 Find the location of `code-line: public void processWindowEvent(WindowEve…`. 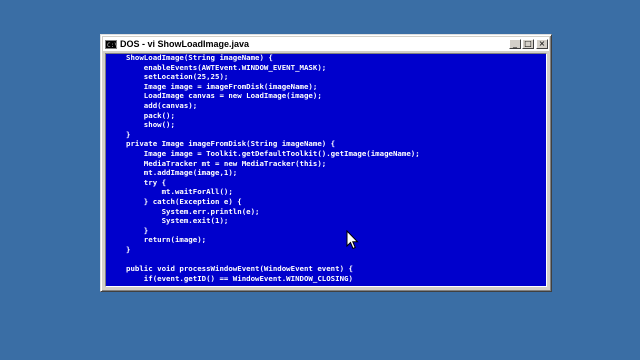

code-line: public void processWindowEvent(WindowEve… is located at coordinates (273, 269).